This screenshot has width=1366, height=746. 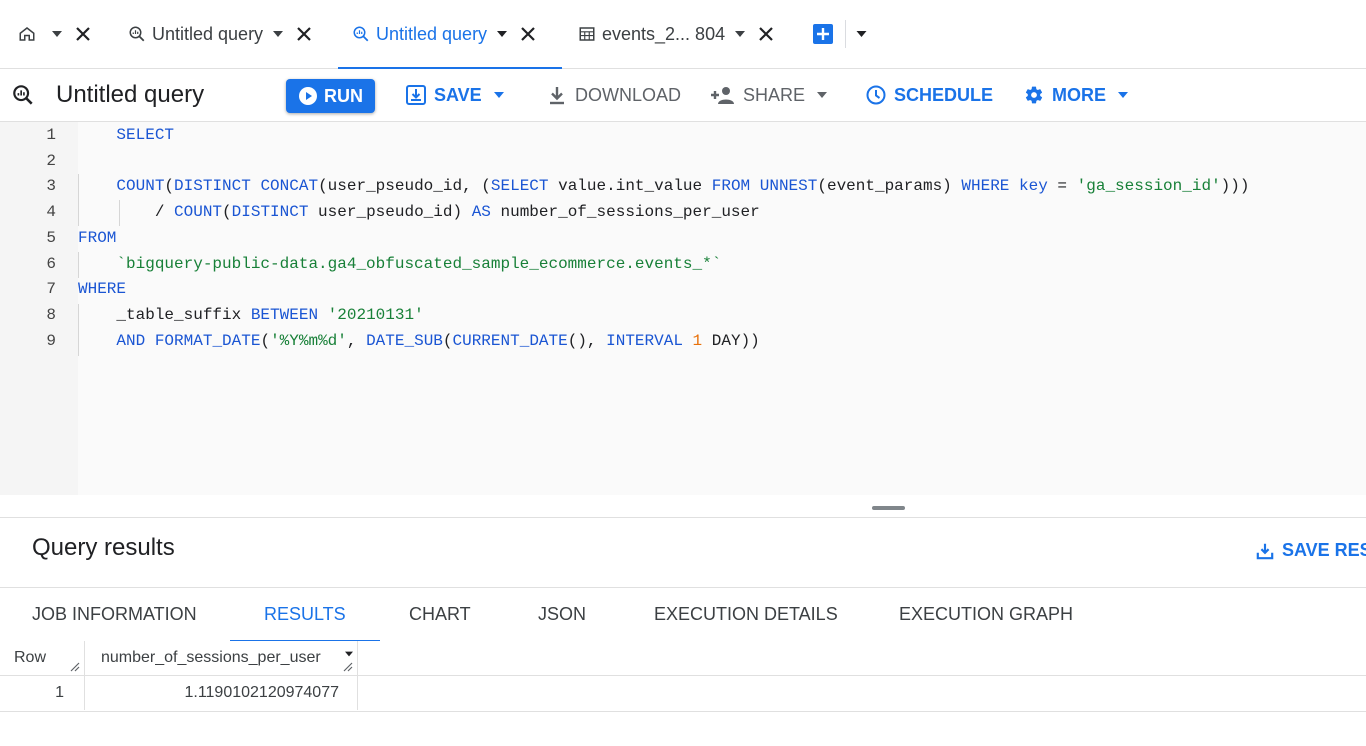 What do you see at coordinates (131, 340) in the screenshot?
I see `code-token-kw: AND` at bounding box center [131, 340].